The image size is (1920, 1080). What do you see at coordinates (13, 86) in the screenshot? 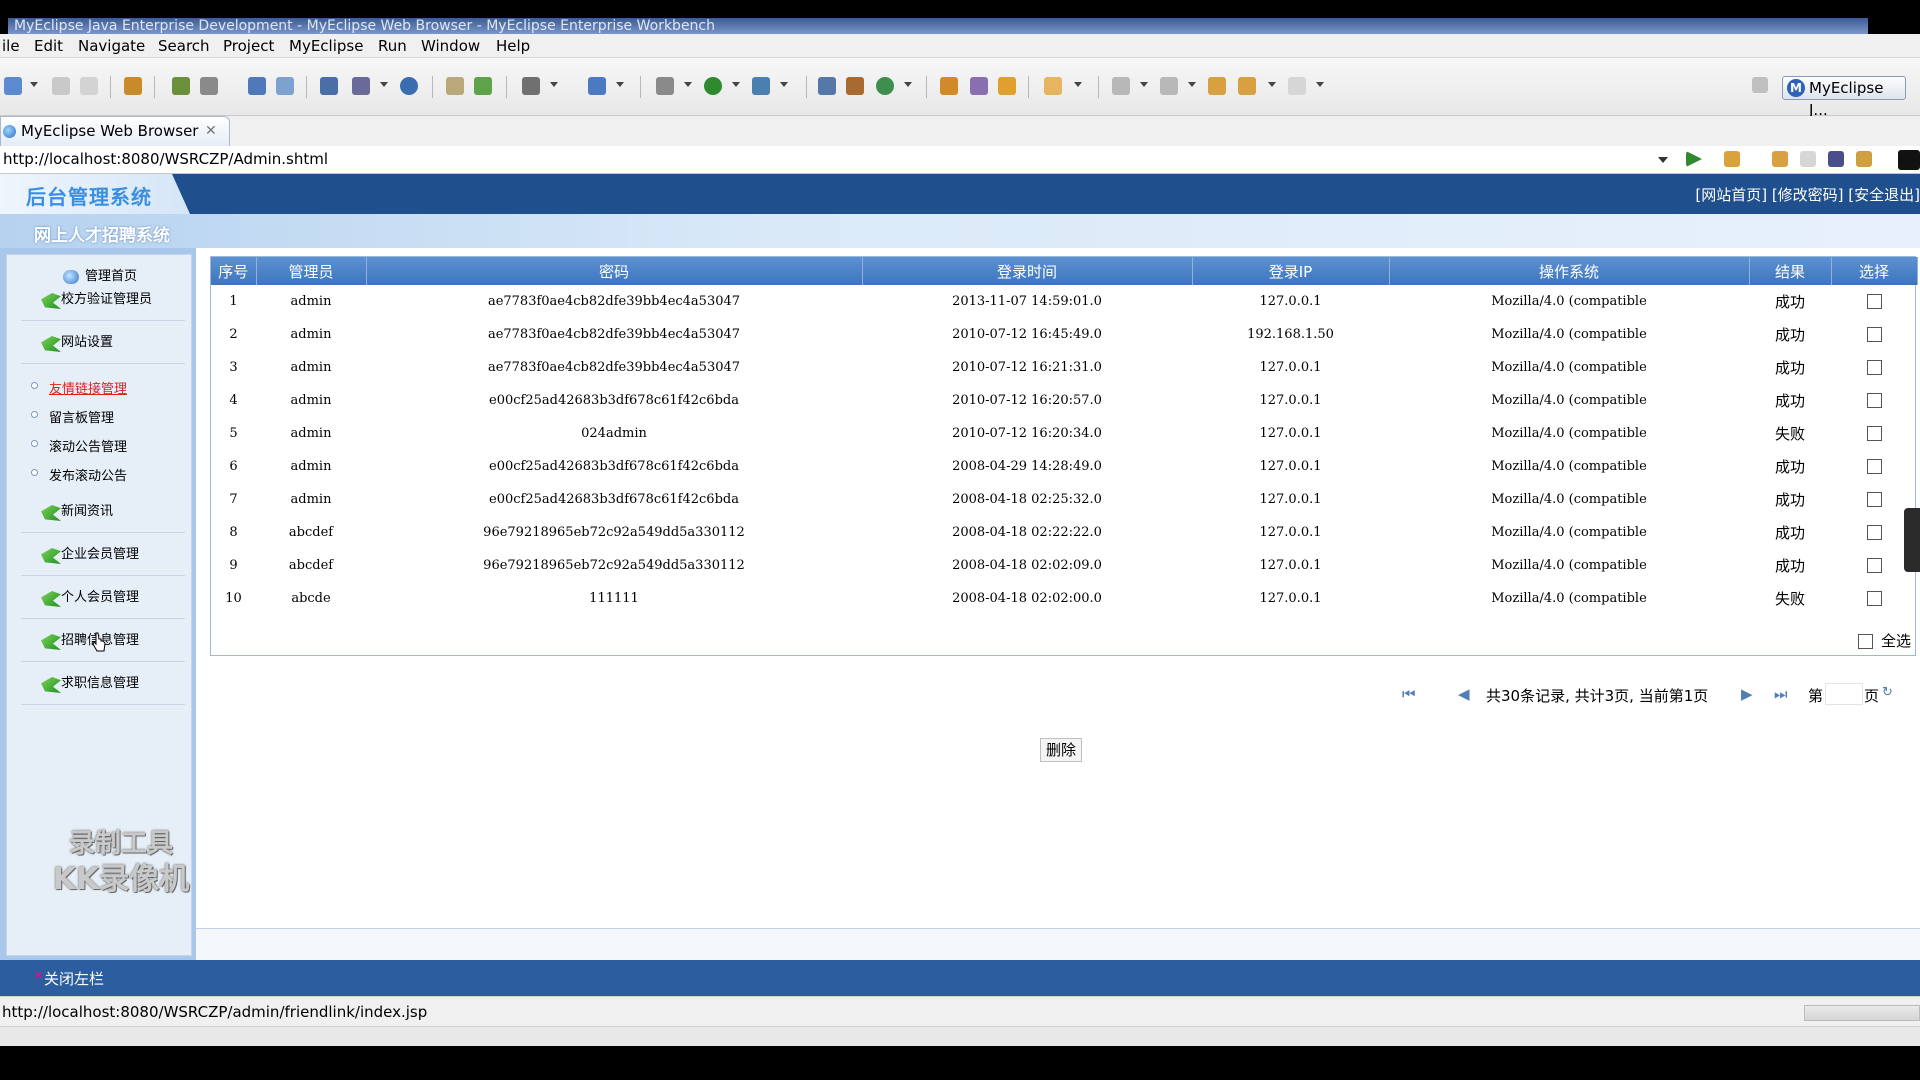
I see `new-icon` at bounding box center [13, 86].